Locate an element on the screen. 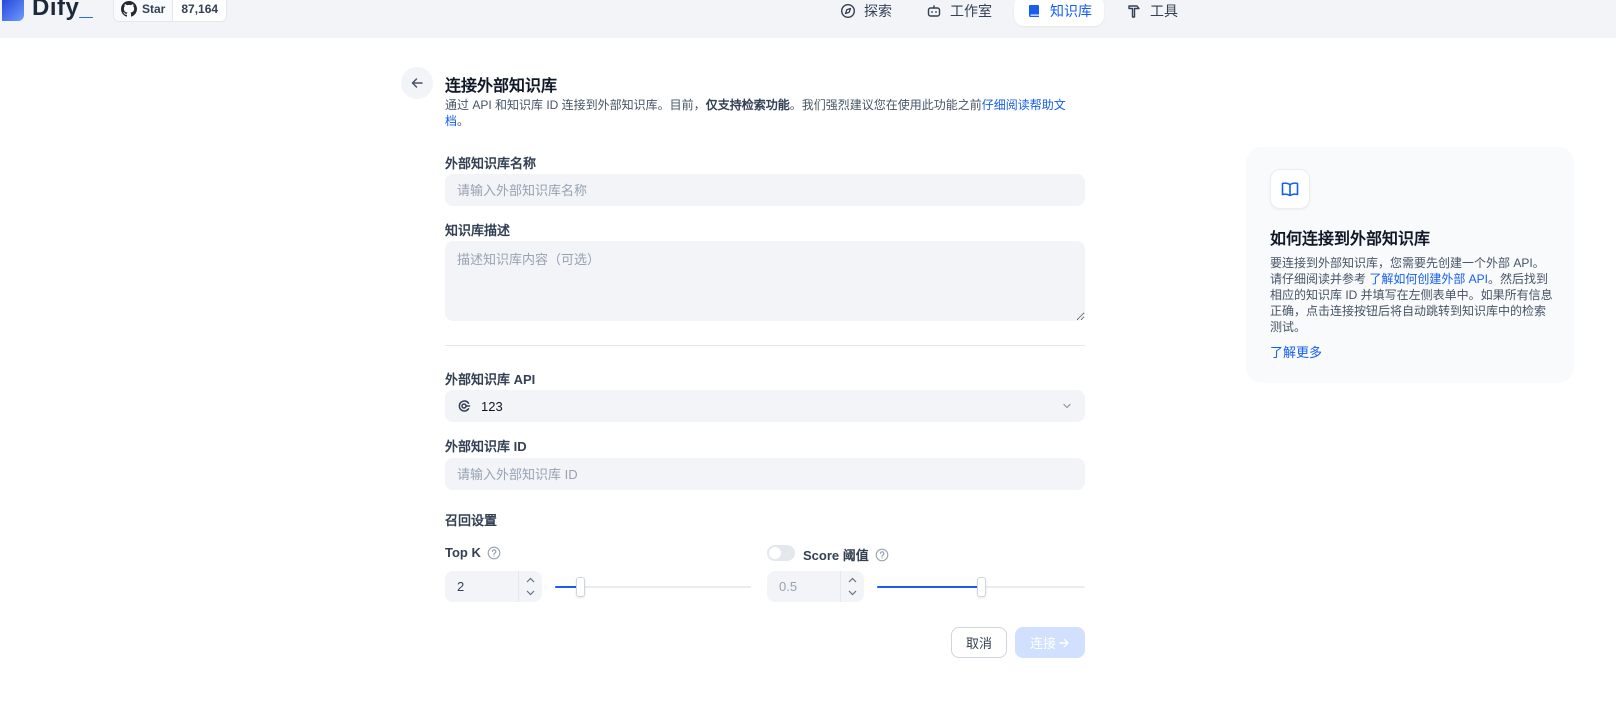  dify-logo: Dify_ is located at coordinates (47, 11).